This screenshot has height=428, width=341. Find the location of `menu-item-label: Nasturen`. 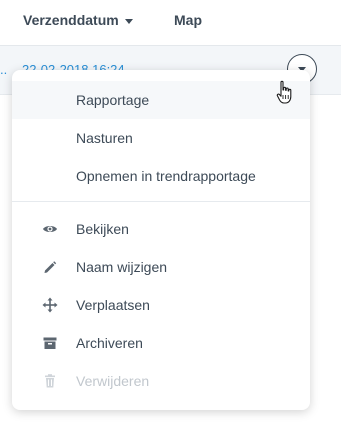

menu-item-label: Nasturen is located at coordinates (104, 138).